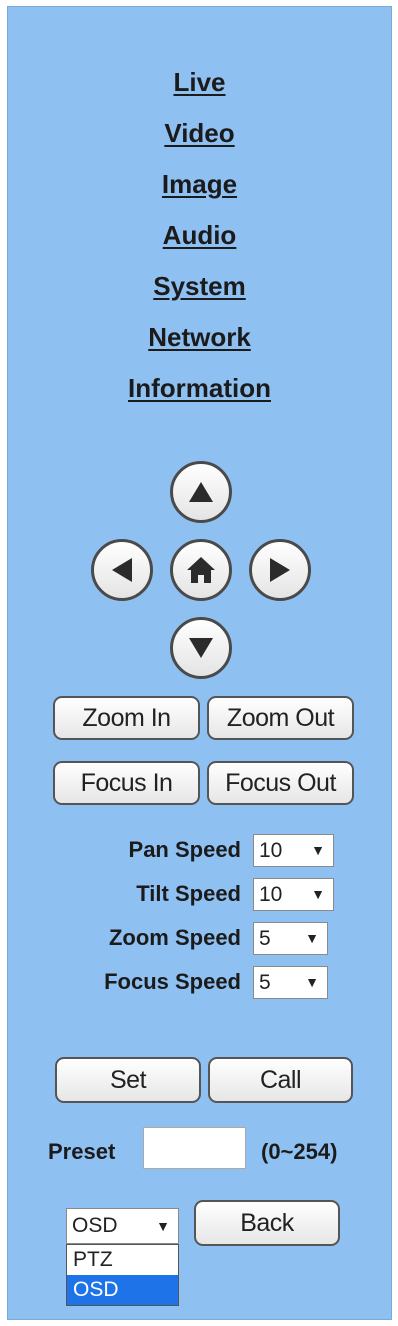  I want to click on zoom-in-button: Zoom In, so click(126, 718).